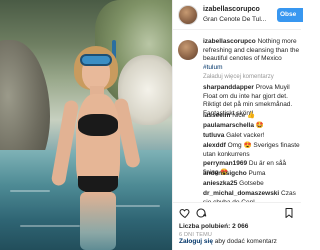 The width and height of the screenshot is (320, 250). I want to click on comment-text: Puma, so click(257, 173).